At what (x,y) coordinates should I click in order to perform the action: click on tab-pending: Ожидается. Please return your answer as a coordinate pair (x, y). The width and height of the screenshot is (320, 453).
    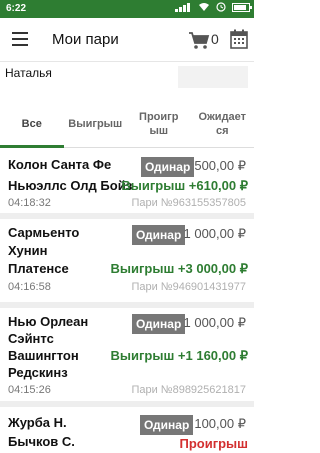
    Looking at the image, I should click on (223, 123).